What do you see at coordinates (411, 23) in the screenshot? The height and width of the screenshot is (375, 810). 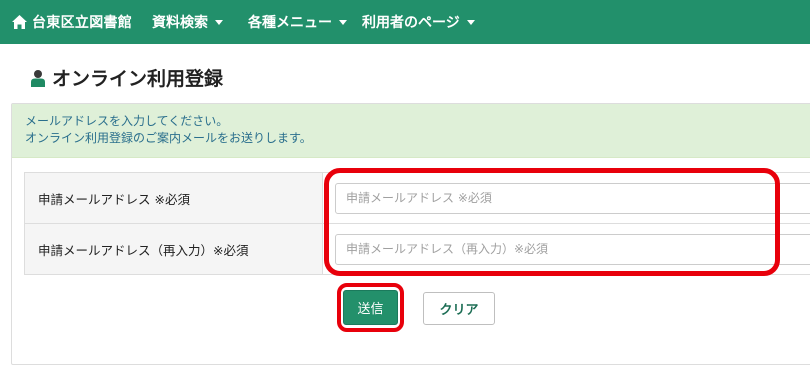 I see `nav-menu-user-page-label: 利用者のページ` at bounding box center [411, 23].